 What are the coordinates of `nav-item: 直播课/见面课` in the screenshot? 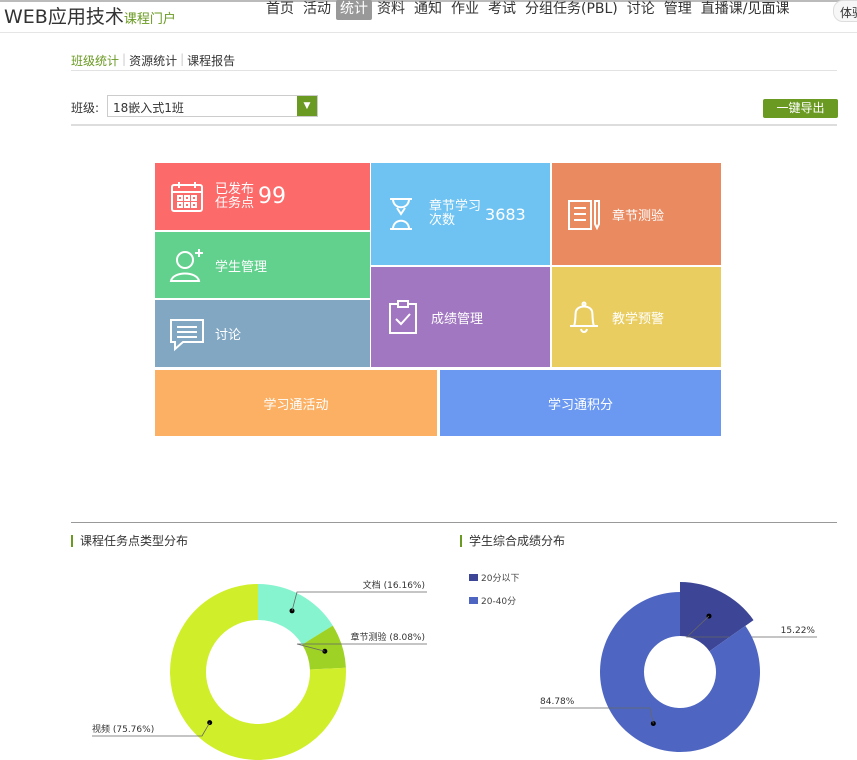 It's located at (745, 10).